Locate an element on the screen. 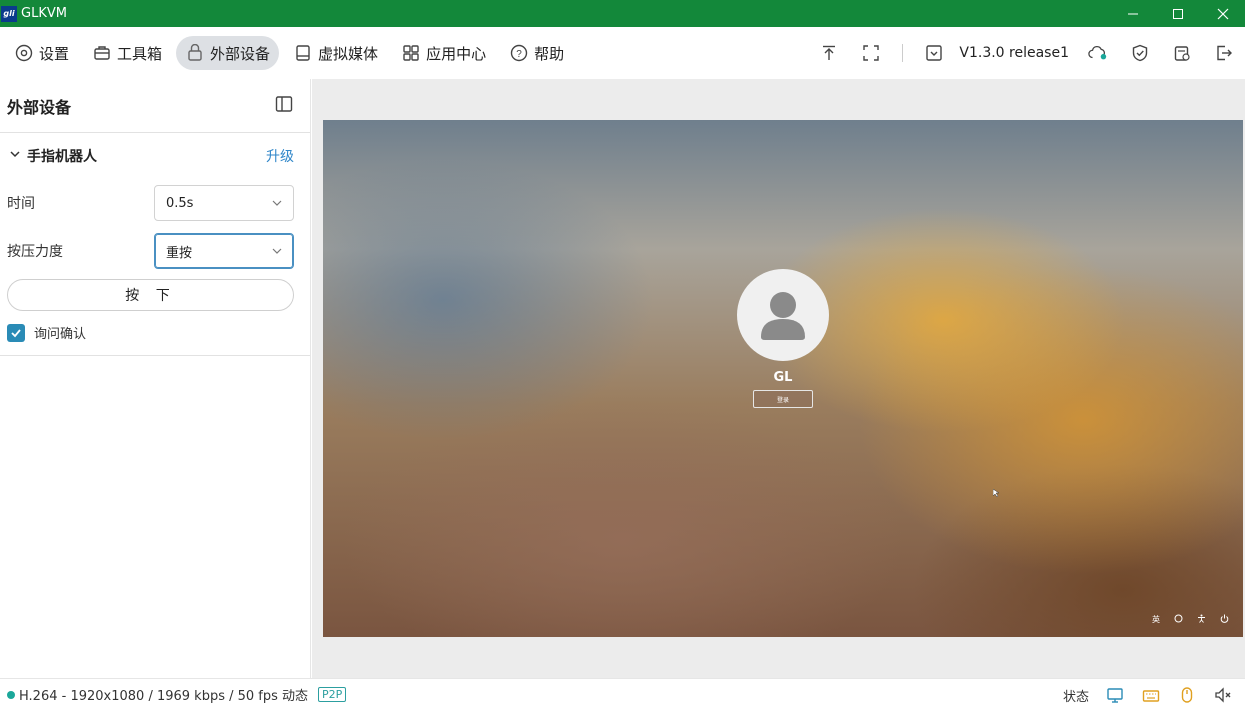  device-icon is located at coordinates (195, 53).